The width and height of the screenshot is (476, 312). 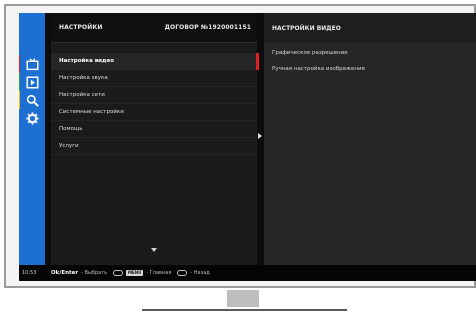 What do you see at coordinates (200, 273) in the screenshot?
I see `back-action-label: - Назад` at bounding box center [200, 273].